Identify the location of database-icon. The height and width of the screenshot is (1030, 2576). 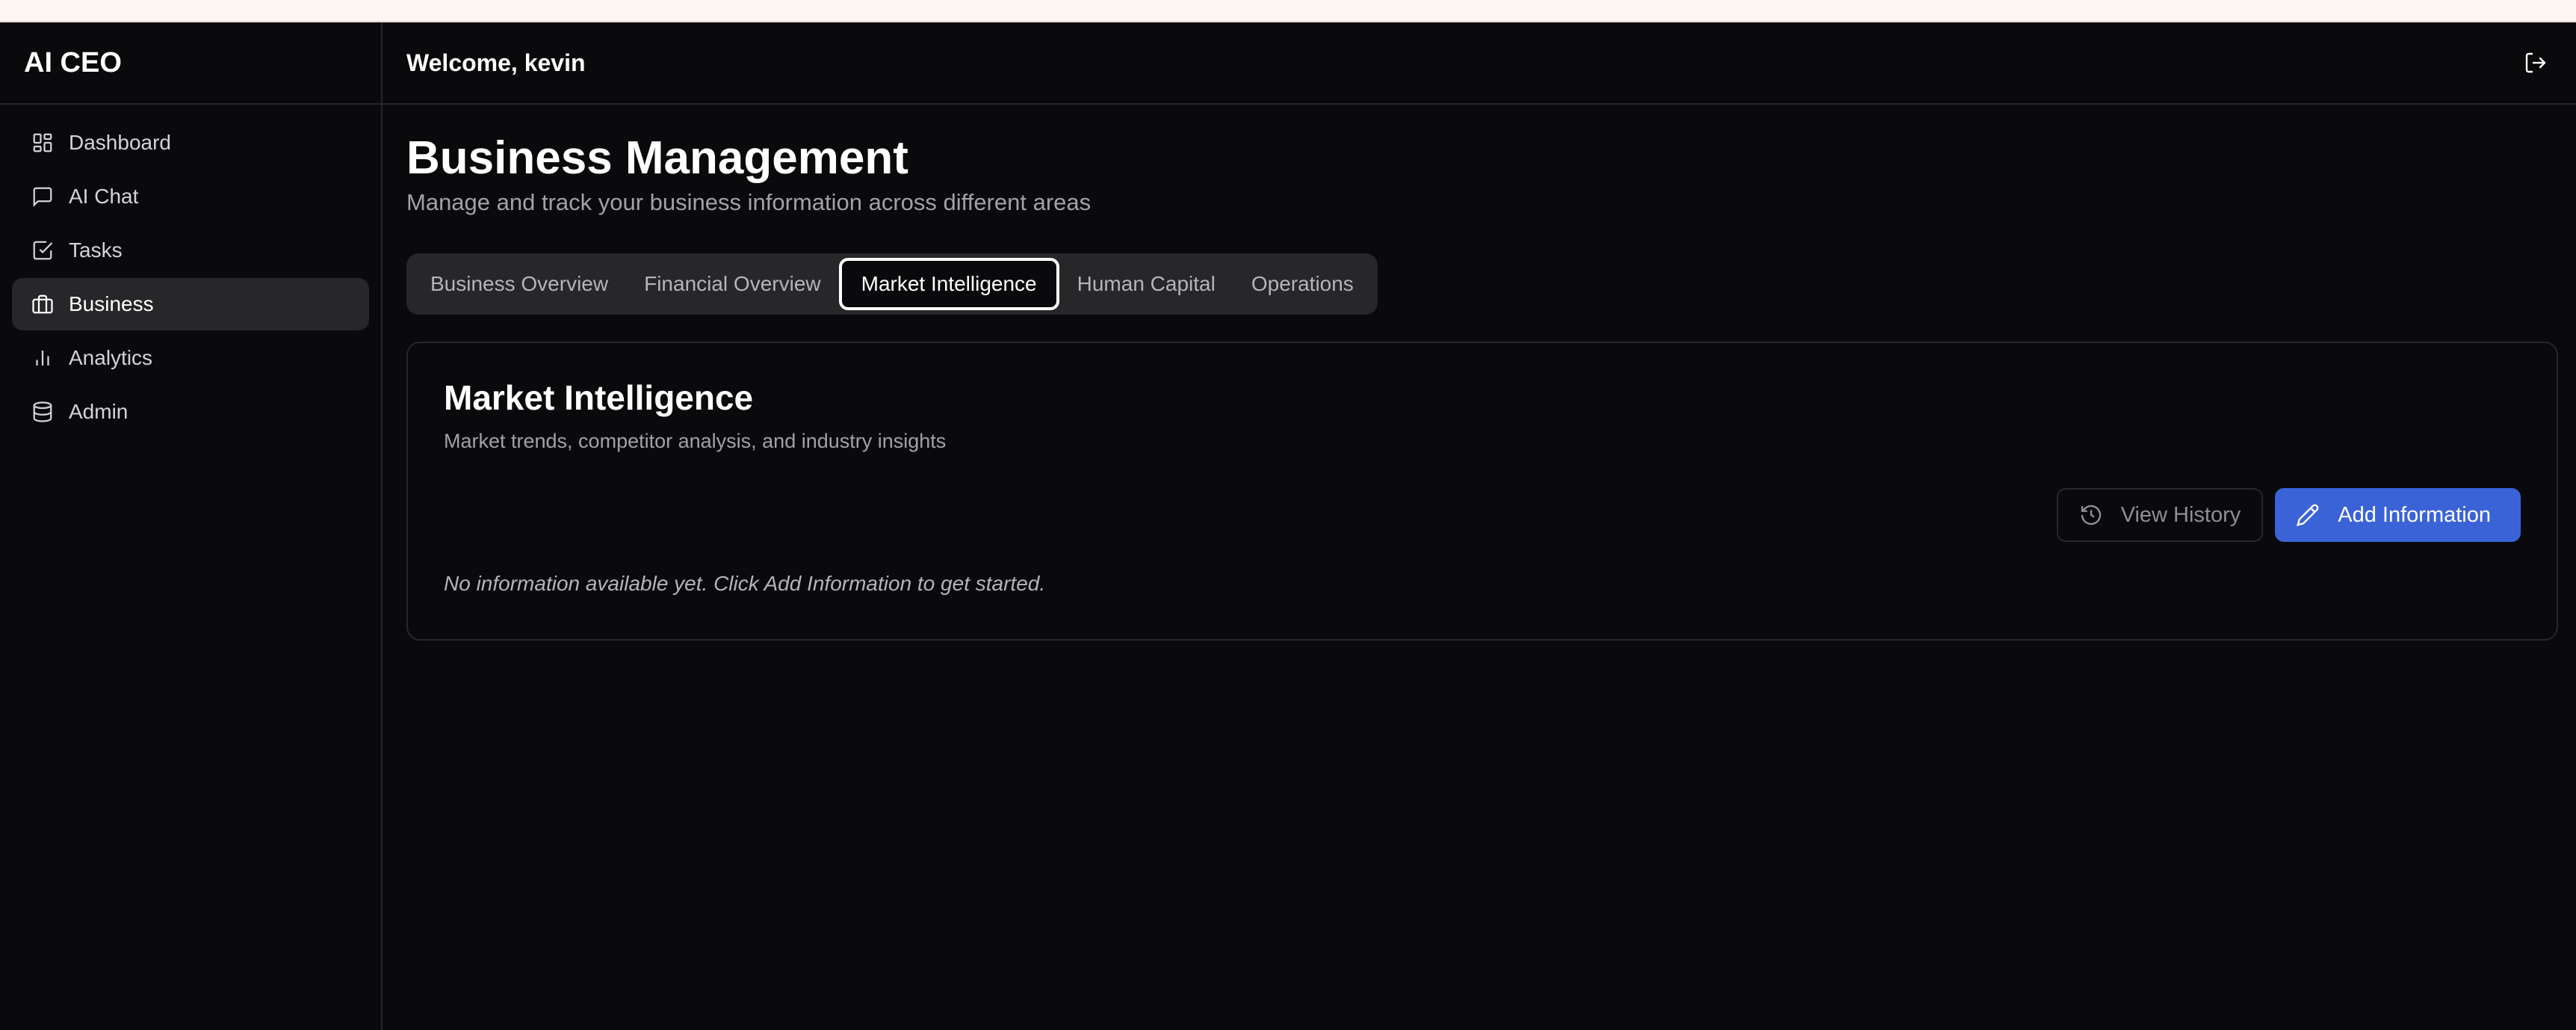
(42, 411).